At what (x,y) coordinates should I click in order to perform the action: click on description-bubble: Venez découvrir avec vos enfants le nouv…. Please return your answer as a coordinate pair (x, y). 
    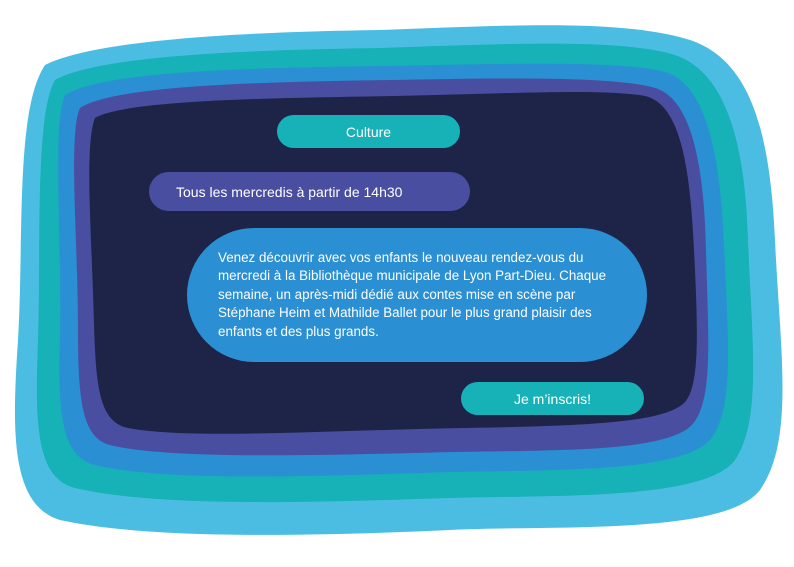
    Looking at the image, I should click on (417, 295).